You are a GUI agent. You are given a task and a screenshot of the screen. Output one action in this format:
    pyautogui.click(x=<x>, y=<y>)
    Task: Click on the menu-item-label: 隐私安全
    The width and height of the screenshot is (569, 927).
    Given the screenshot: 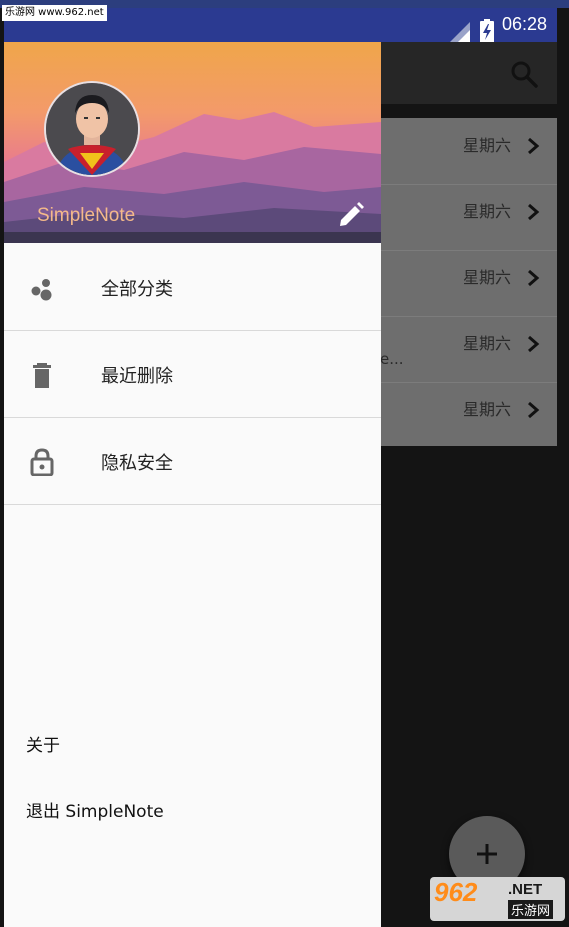 What is the action you would take?
    pyautogui.click(x=137, y=463)
    